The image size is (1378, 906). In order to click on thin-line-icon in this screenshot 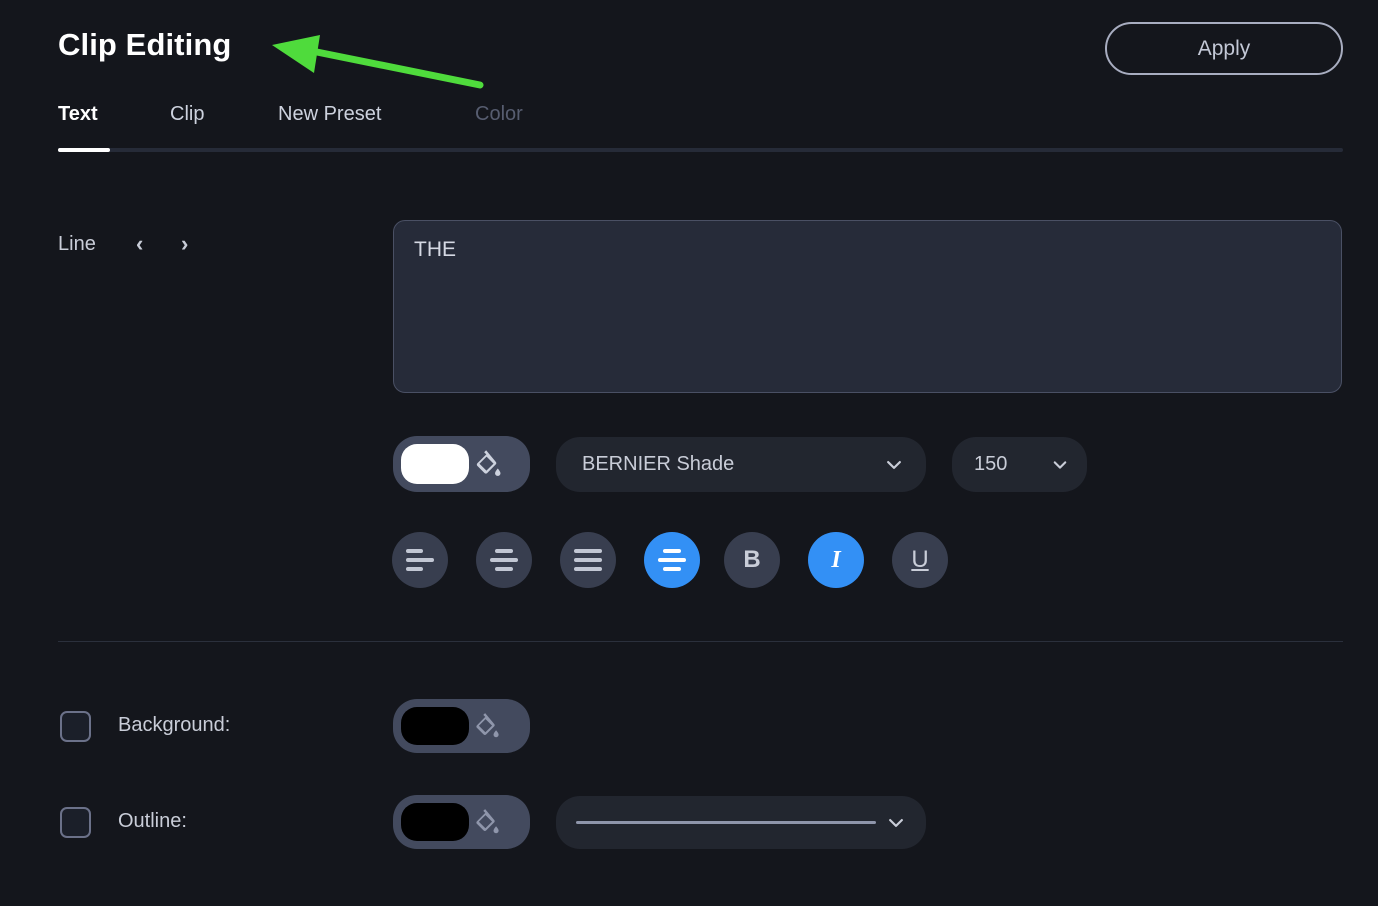, I will do `click(726, 822)`.